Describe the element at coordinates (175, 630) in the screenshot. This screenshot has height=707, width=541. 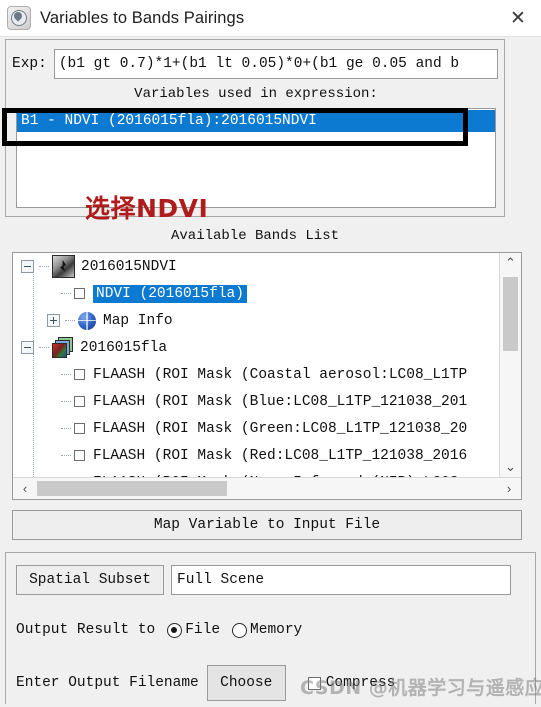
I see `radio-output-file` at that location.